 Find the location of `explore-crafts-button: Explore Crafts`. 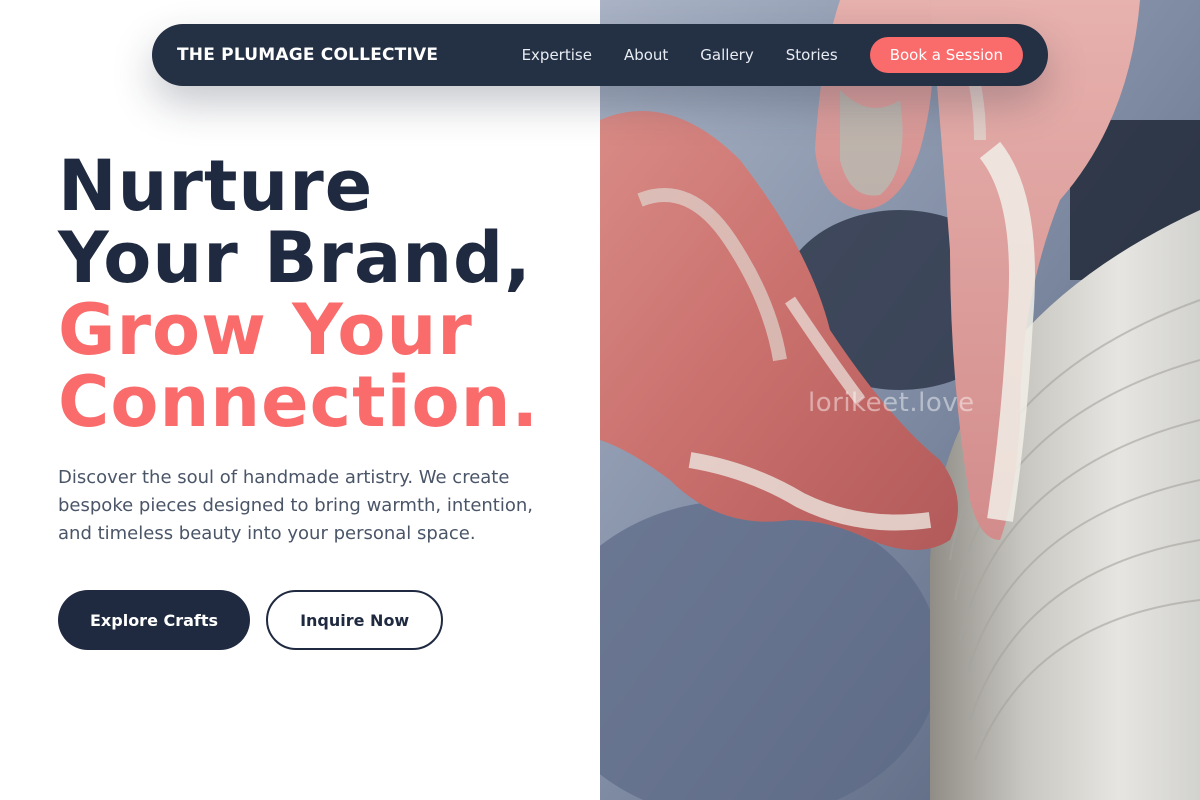

explore-crafts-button: Explore Crafts is located at coordinates (154, 620).